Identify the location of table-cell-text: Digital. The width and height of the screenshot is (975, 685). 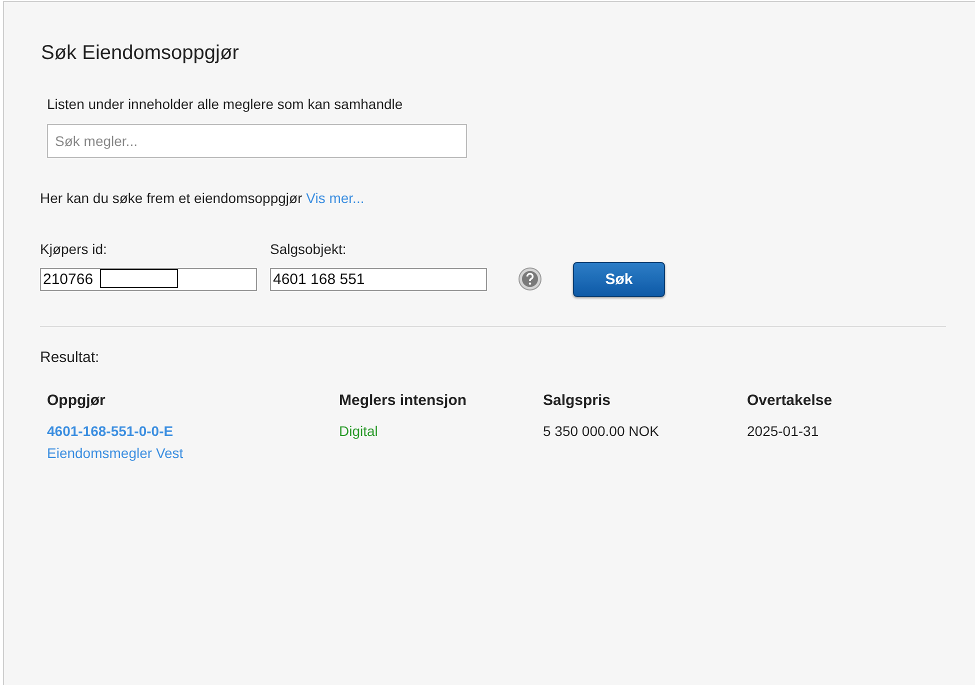
(359, 432).